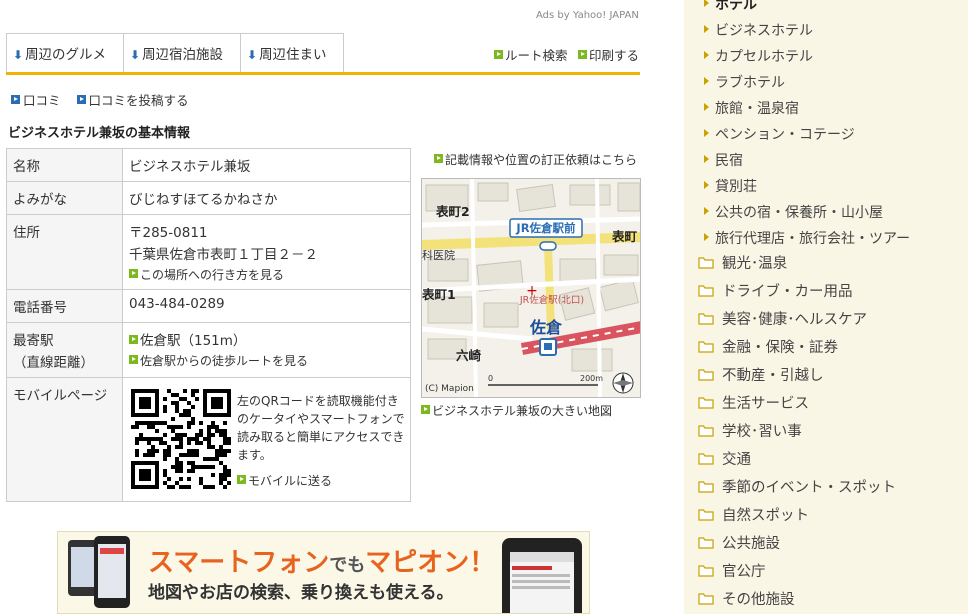 The width and height of the screenshot is (968, 614). Describe the element at coordinates (773, 376) in the screenshot. I see `sidebar-category-label: 不動産・引越し` at that location.